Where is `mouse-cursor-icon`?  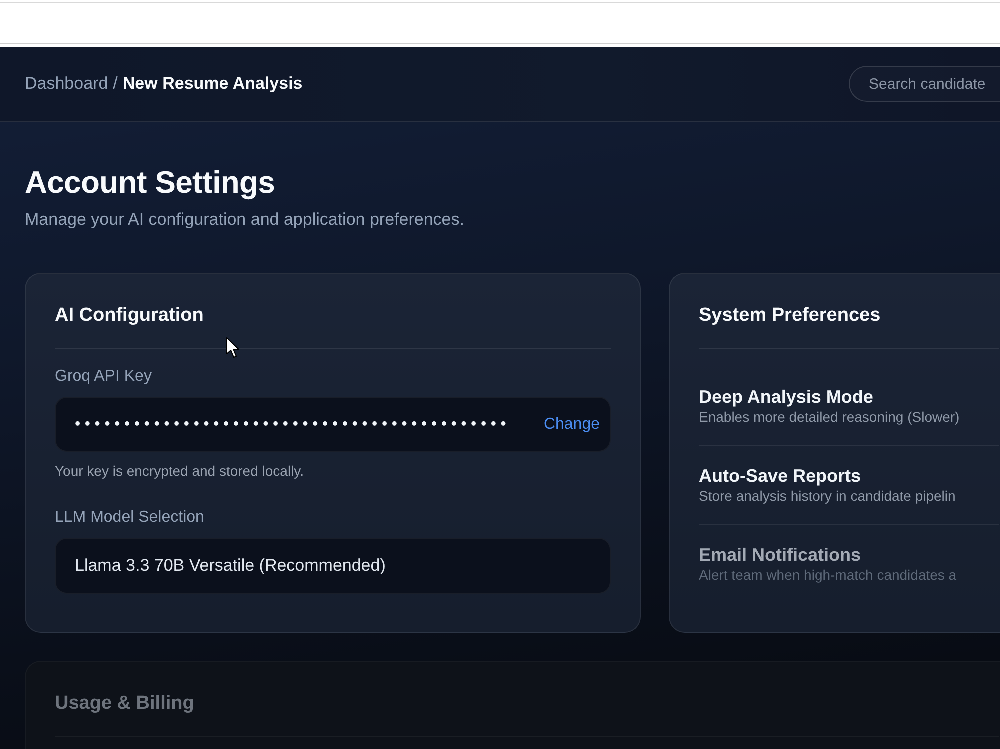 mouse-cursor-icon is located at coordinates (233, 348).